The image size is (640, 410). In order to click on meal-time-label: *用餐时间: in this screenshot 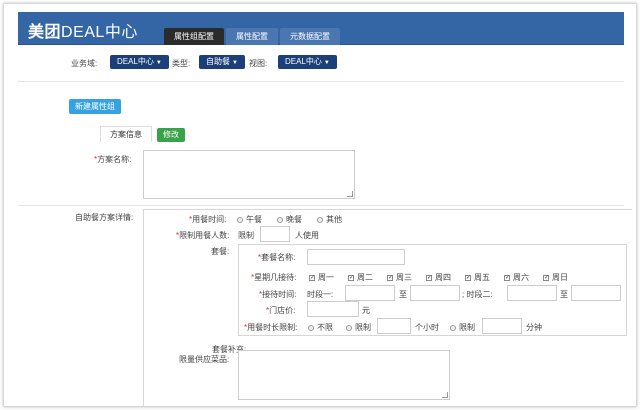, I will do `click(207, 219)`.